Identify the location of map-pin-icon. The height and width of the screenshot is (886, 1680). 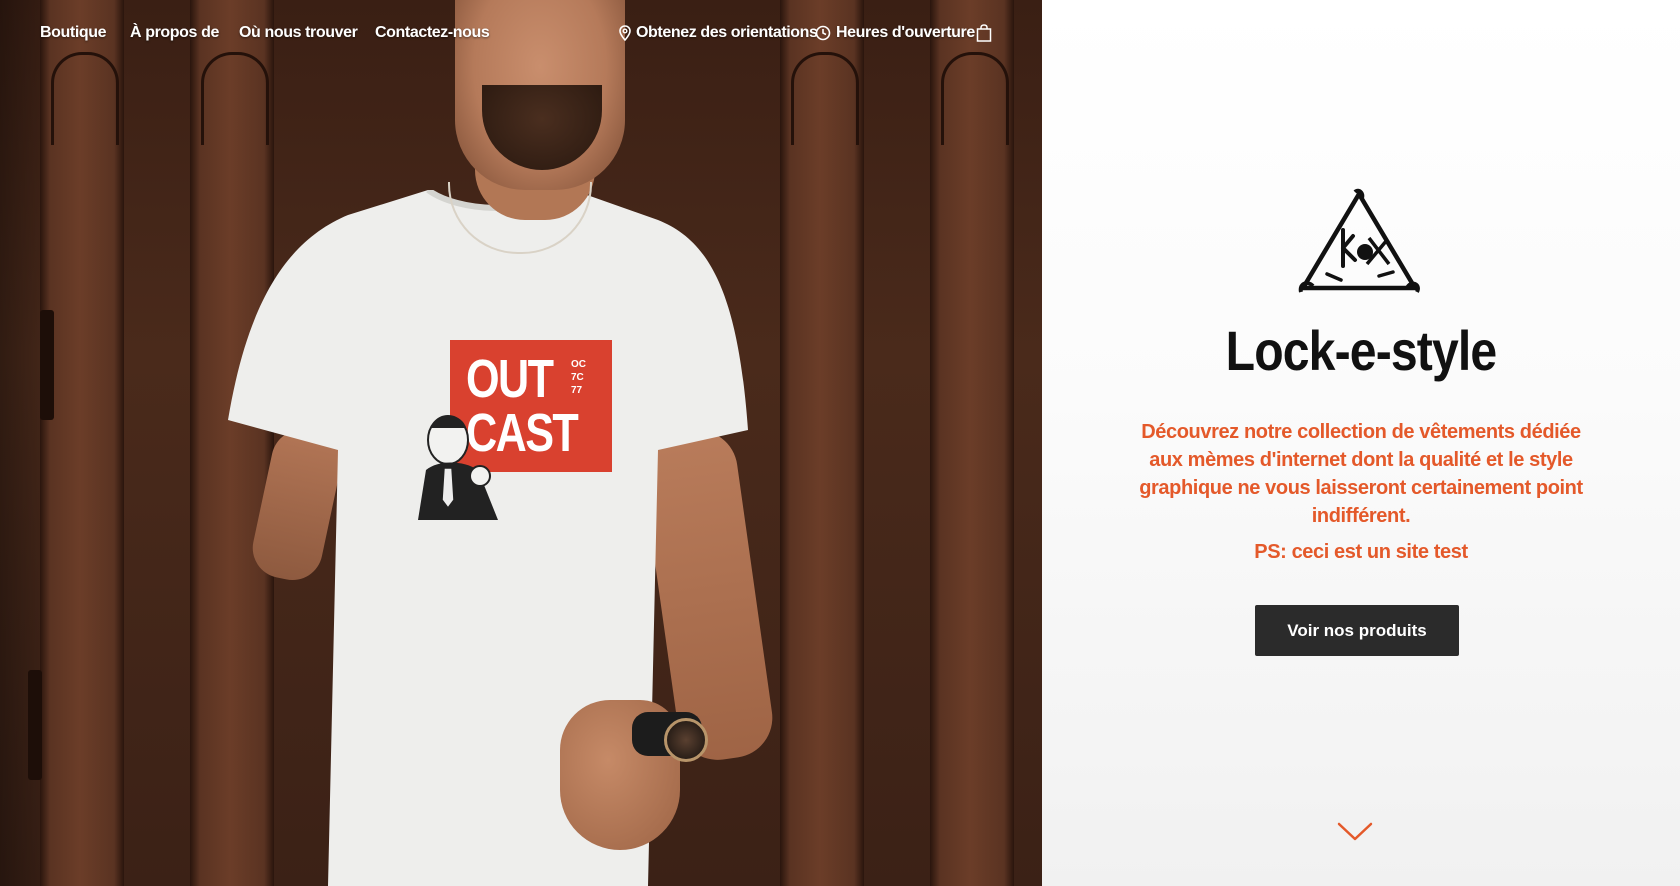
(625, 32).